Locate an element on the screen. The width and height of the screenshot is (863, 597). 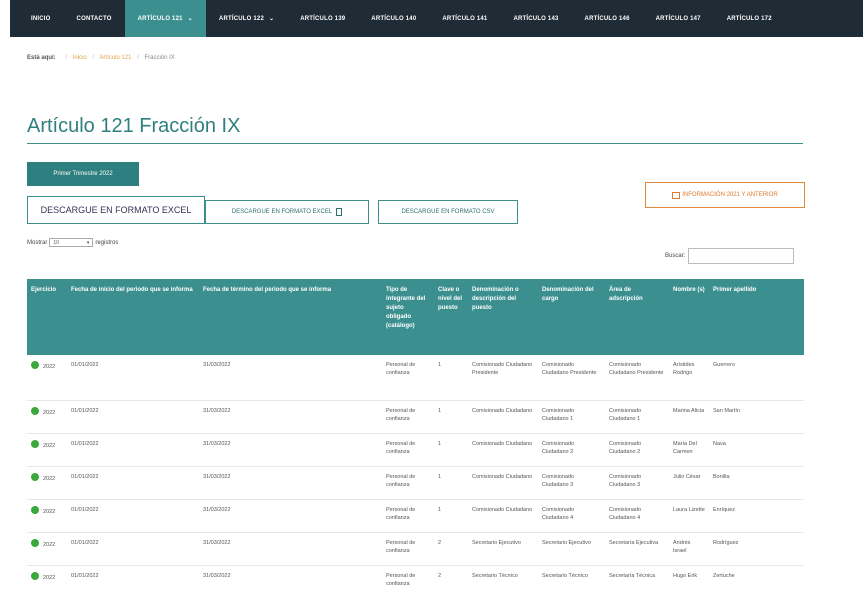
nav-item: ARTÍCULO 146 is located at coordinates (607, 18).